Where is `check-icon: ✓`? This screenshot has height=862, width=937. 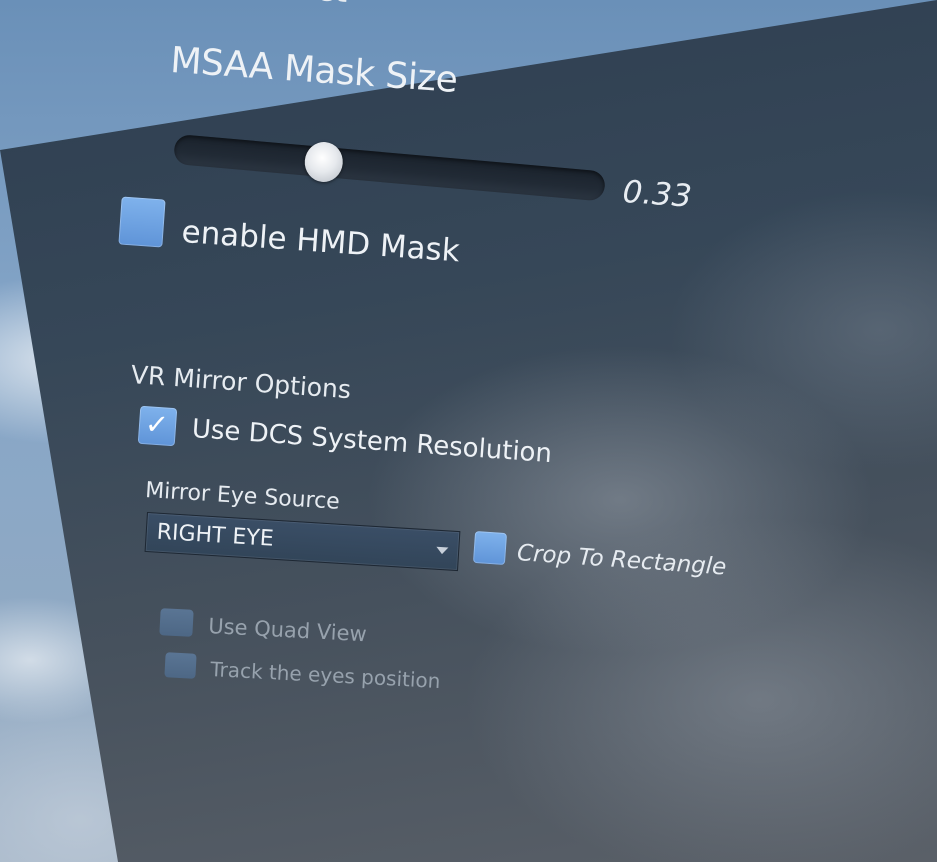 check-icon: ✓ is located at coordinates (156, 424).